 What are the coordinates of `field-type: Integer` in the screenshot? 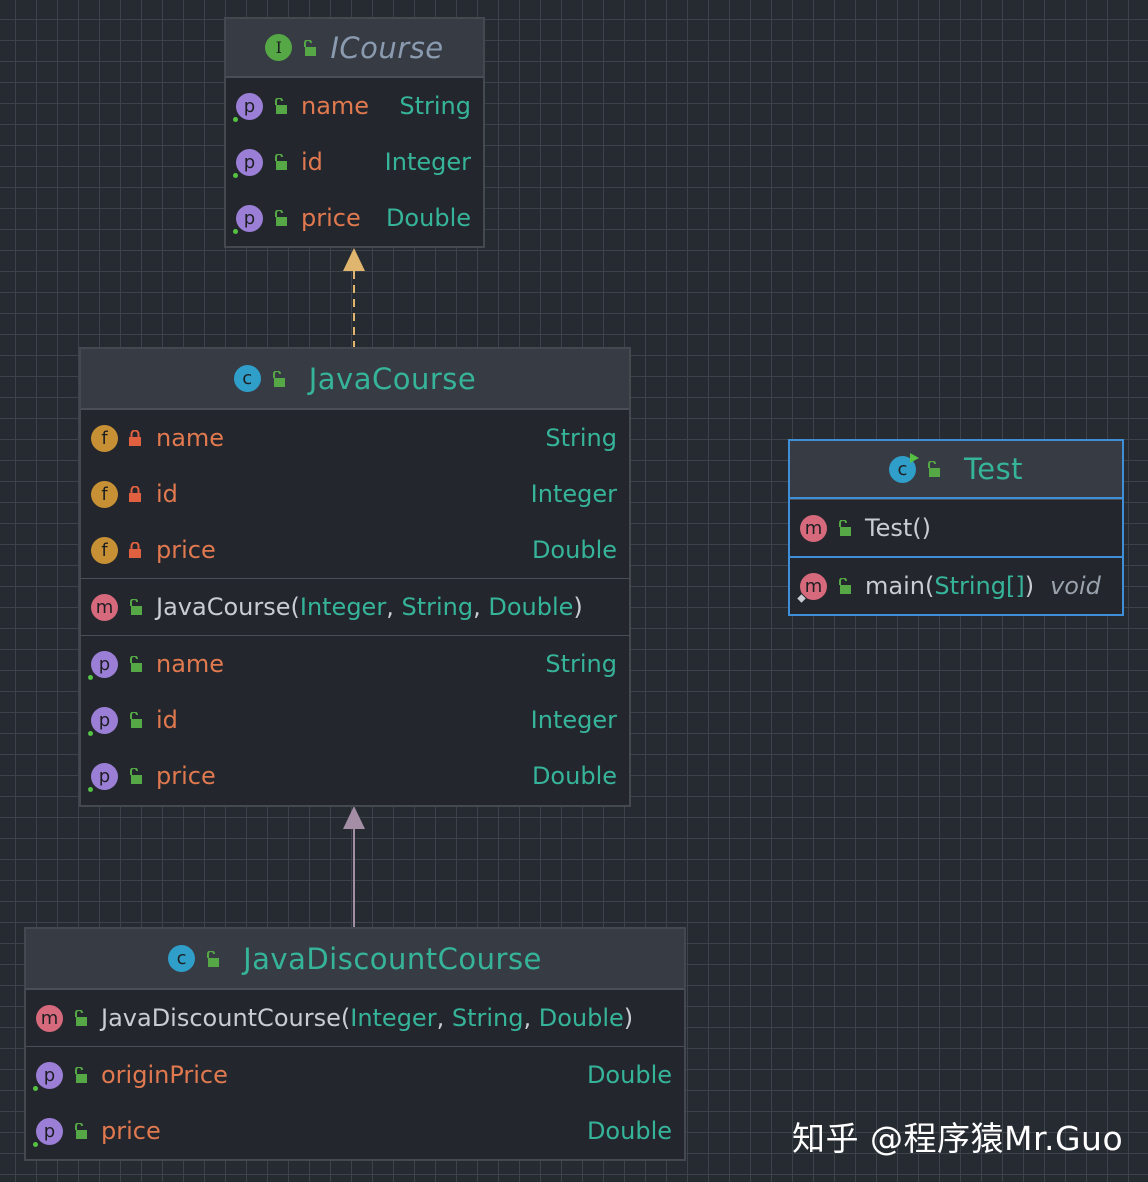 It's located at (573, 494).